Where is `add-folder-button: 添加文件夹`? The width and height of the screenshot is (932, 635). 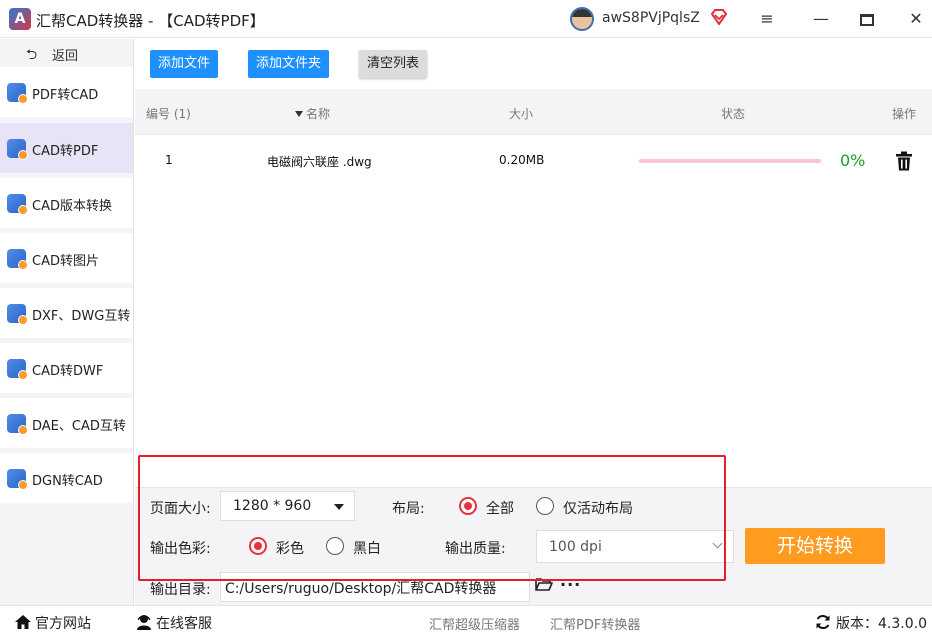 add-folder-button: 添加文件夹 is located at coordinates (288, 64).